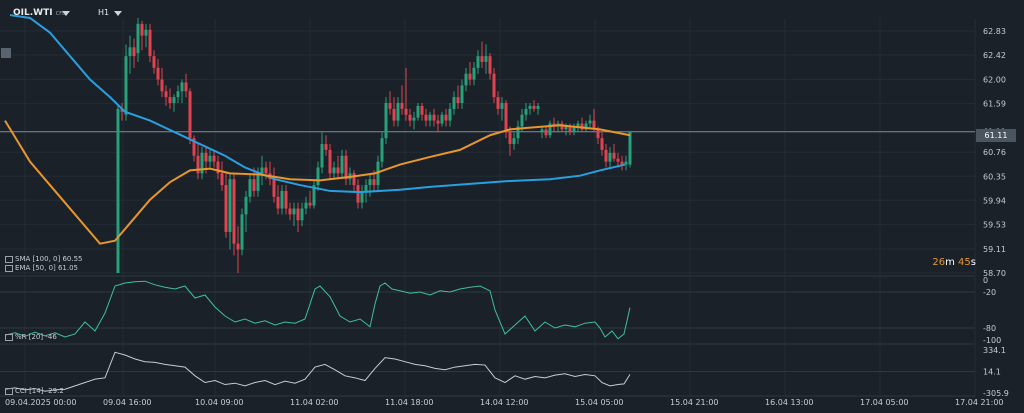  What do you see at coordinates (989, 292) in the screenshot?
I see `wr-tick-label: -20` at bounding box center [989, 292].